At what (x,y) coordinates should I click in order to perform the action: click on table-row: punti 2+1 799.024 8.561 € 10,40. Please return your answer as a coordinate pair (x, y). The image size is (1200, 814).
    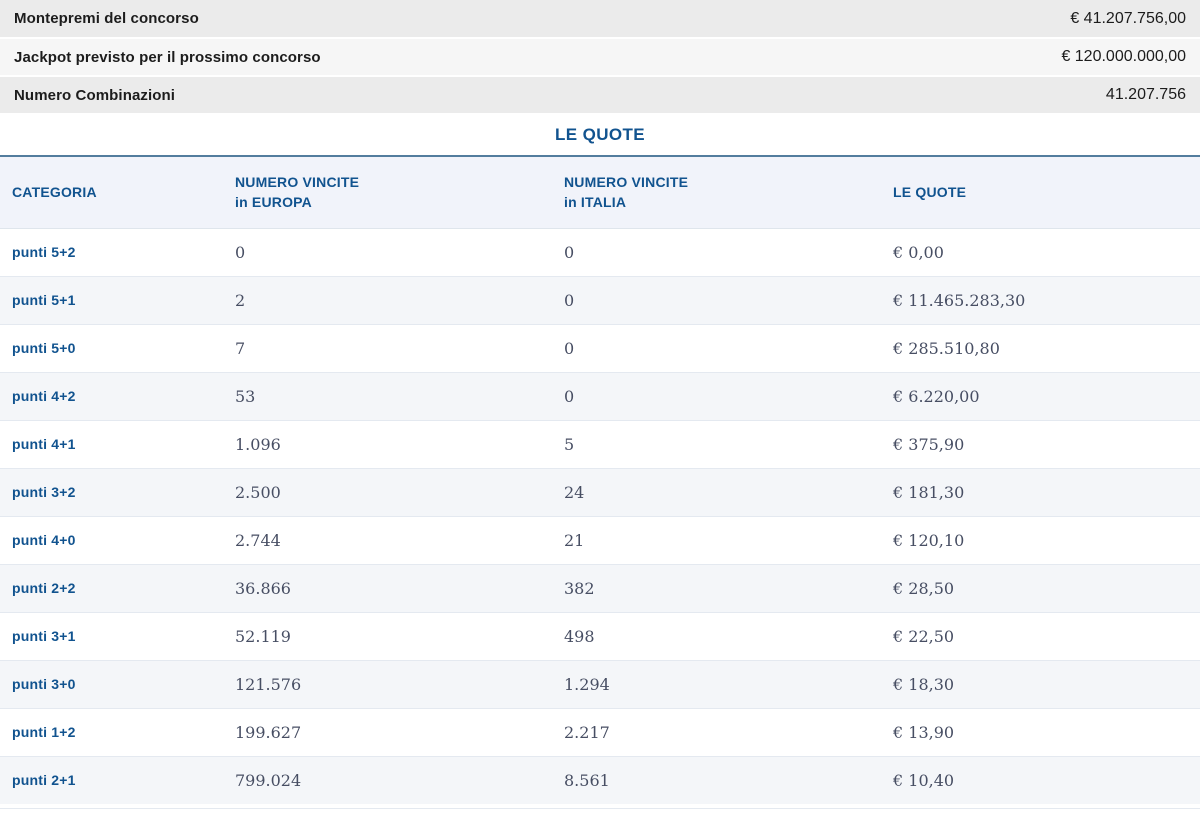
    Looking at the image, I should click on (600, 779).